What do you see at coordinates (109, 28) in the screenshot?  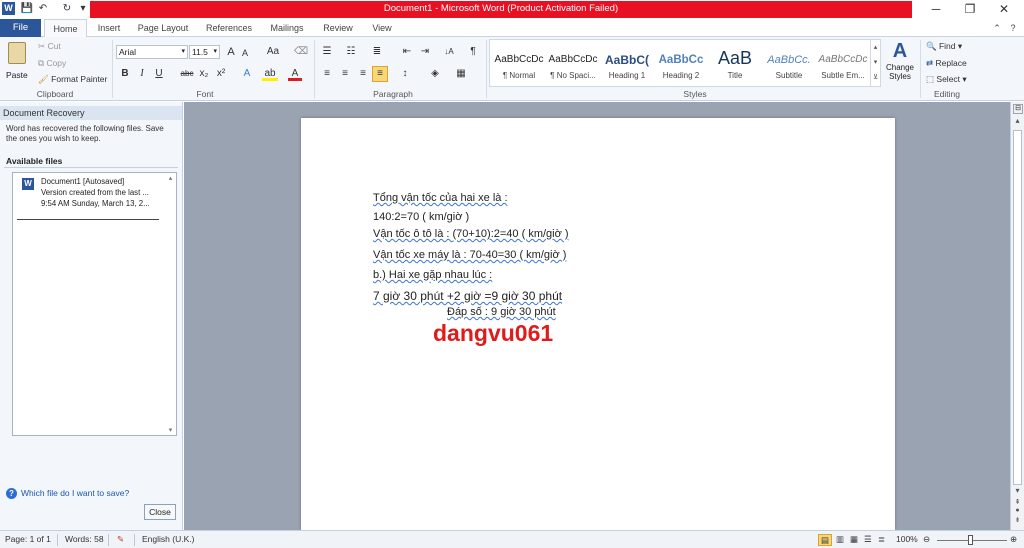 I see `tab-insert: Insert` at bounding box center [109, 28].